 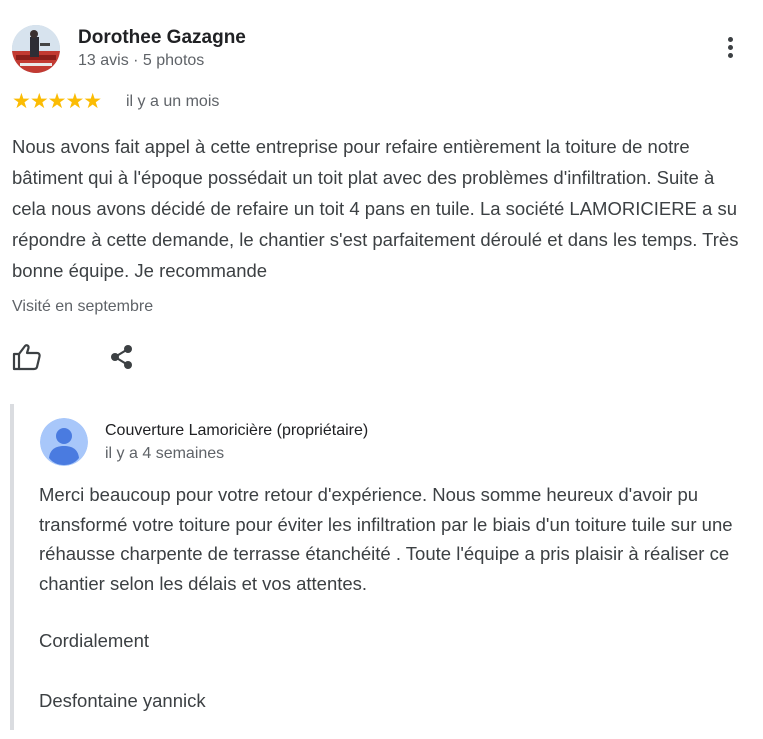 I want to click on reviewer-name: Dorothee Gazagne, so click(x=162, y=38).